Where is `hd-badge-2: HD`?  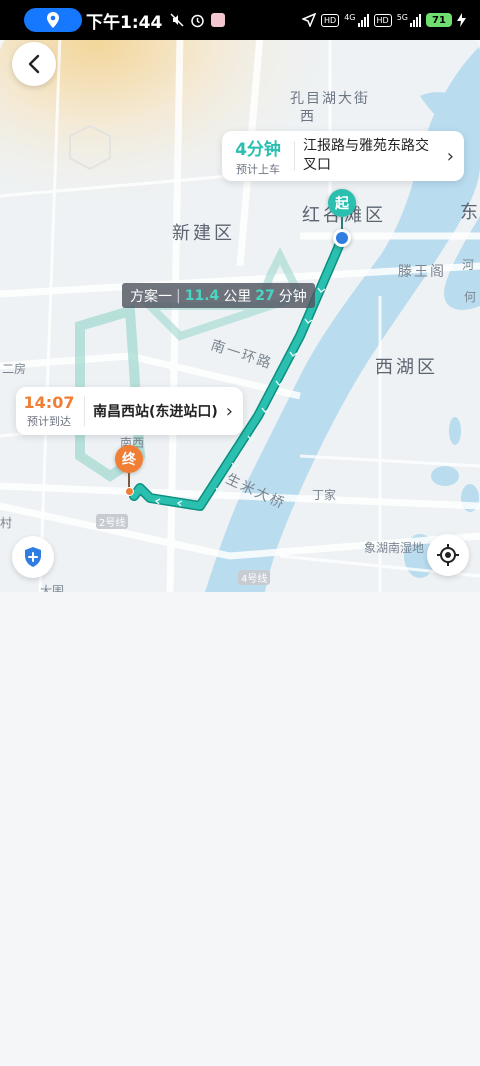
hd-badge-2: HD is located at coordinates (382, 20).